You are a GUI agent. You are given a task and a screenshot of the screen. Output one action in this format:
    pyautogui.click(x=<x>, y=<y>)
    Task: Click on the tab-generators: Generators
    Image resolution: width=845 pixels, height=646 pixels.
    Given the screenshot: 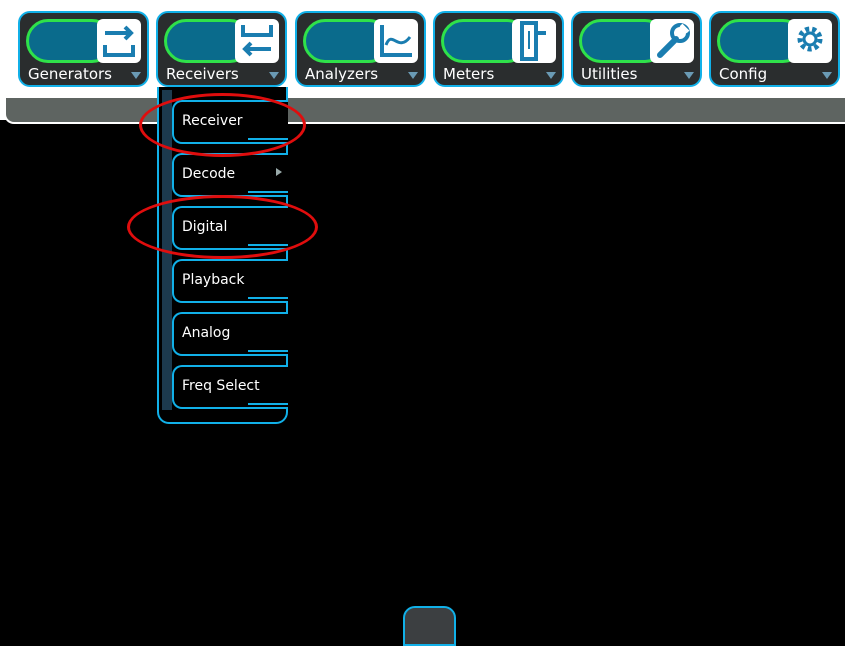 What is the action you would take?
    pyautogui.click(x=83, y=49)
    